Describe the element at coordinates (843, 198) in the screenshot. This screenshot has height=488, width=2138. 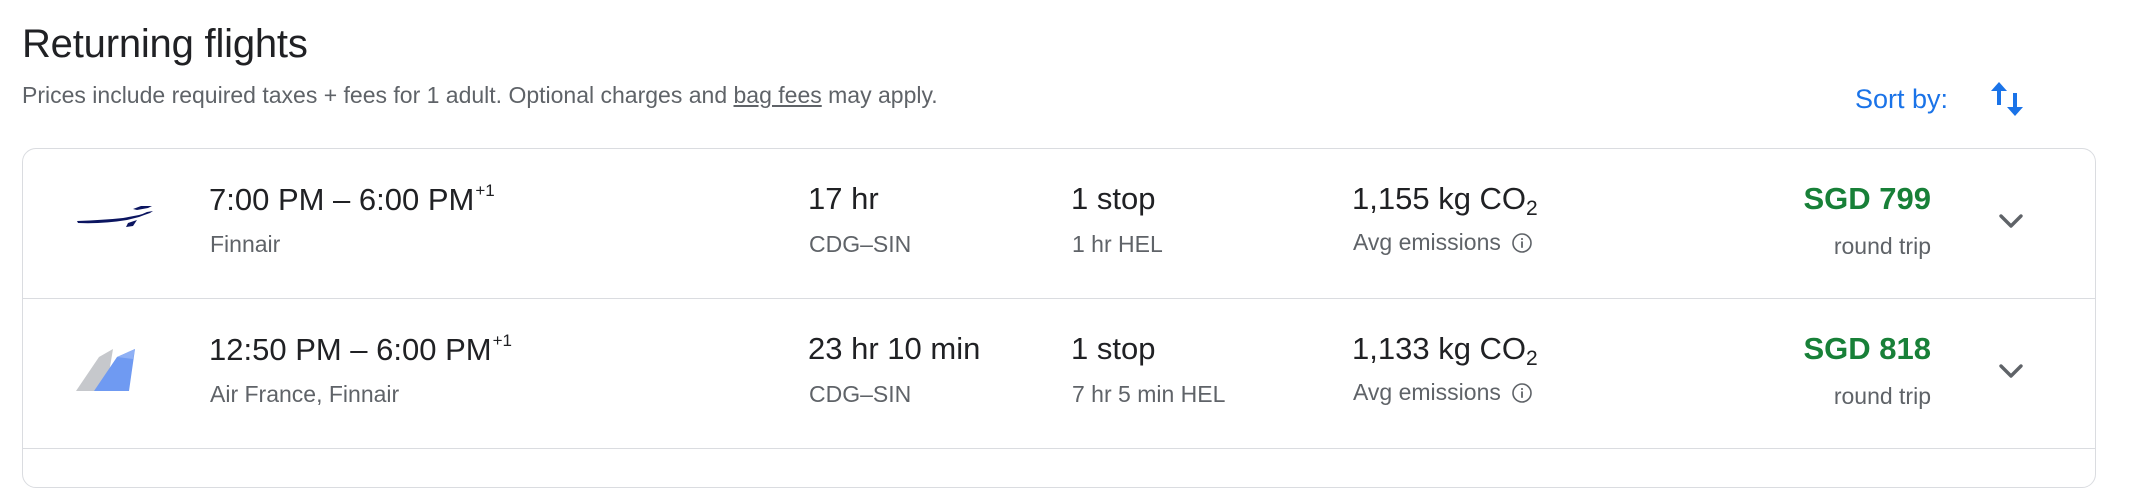
I see `flight-duration: 17 hr` at that location.